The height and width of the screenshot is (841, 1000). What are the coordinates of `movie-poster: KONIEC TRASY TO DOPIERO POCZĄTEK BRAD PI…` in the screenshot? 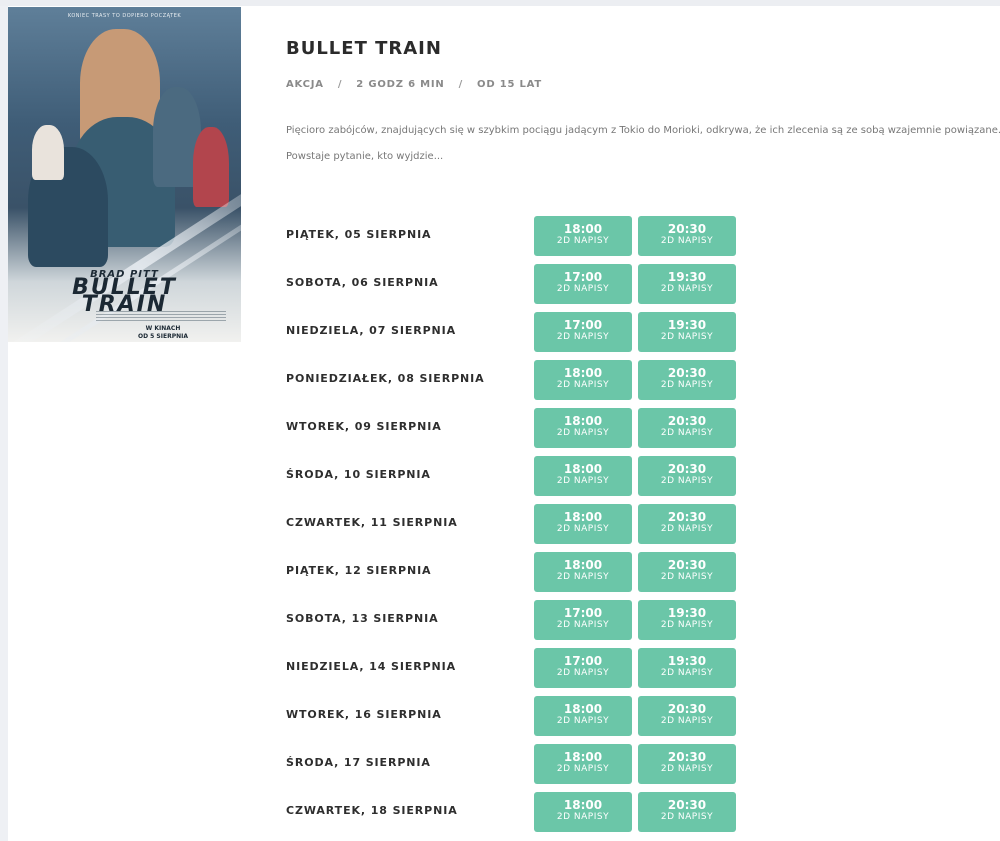 It's located at (124, 174).